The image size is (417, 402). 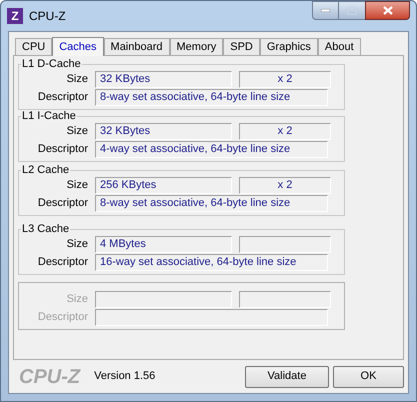 What do you see at coordinates (49, 377) in the screenshot?
I see `logo: CPU-Z` at bounding box center [49, 377].